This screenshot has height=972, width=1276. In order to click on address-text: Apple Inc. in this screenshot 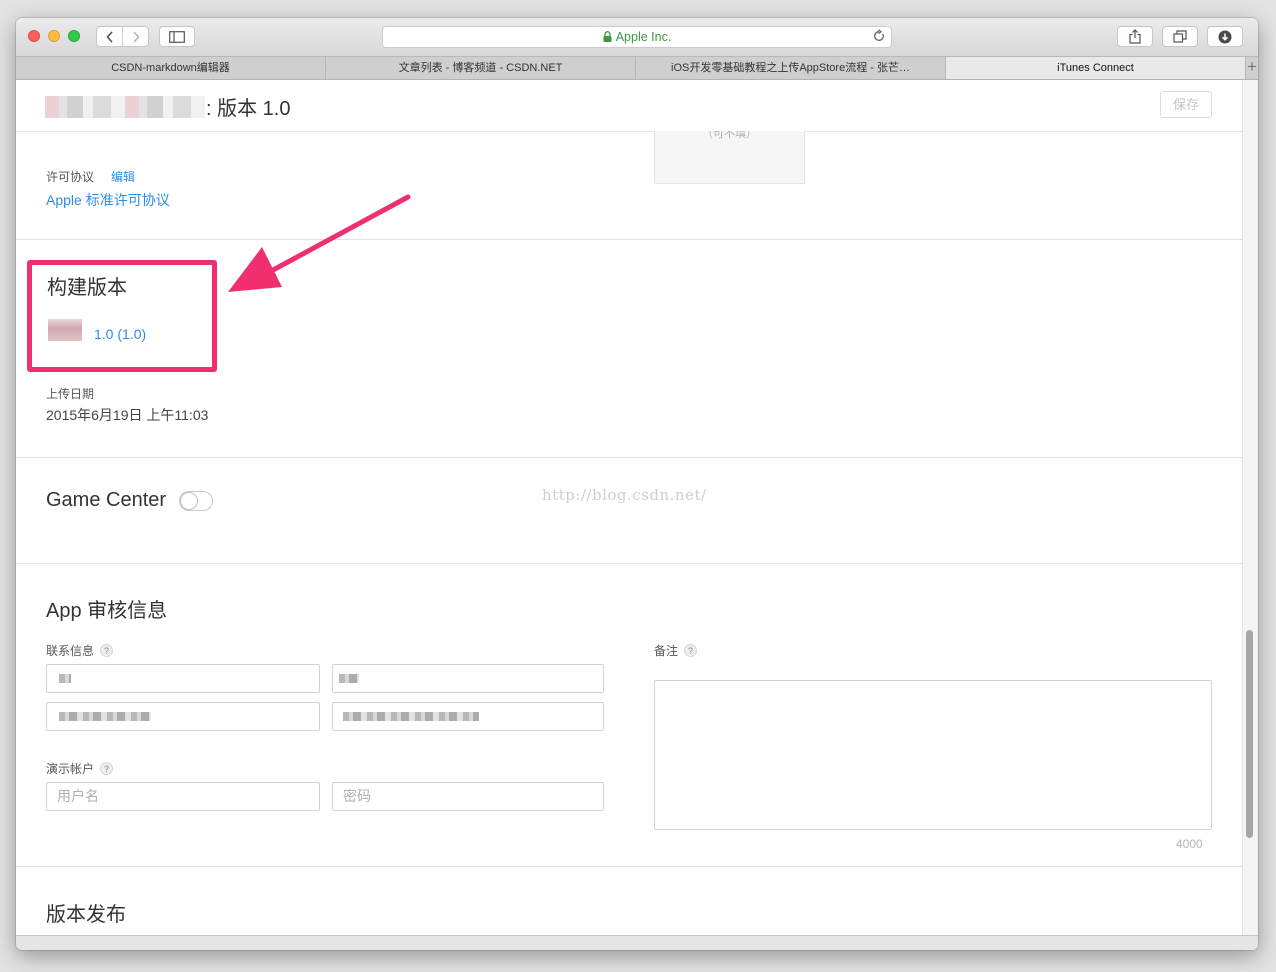, I will do `click(643, 37)`.